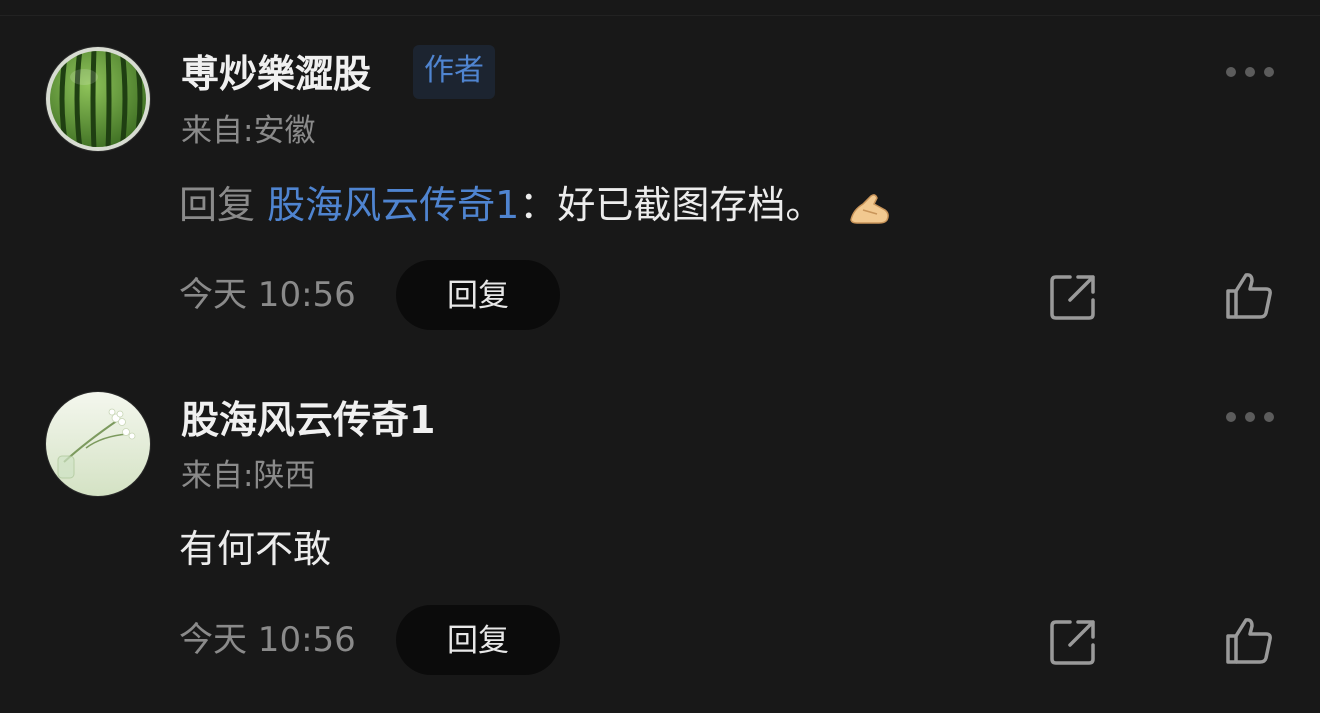  What do you see at coordinates (308, 420) in the screenshot?
I see `username: 股海风云传奇1` at bounding box center [308, 420].